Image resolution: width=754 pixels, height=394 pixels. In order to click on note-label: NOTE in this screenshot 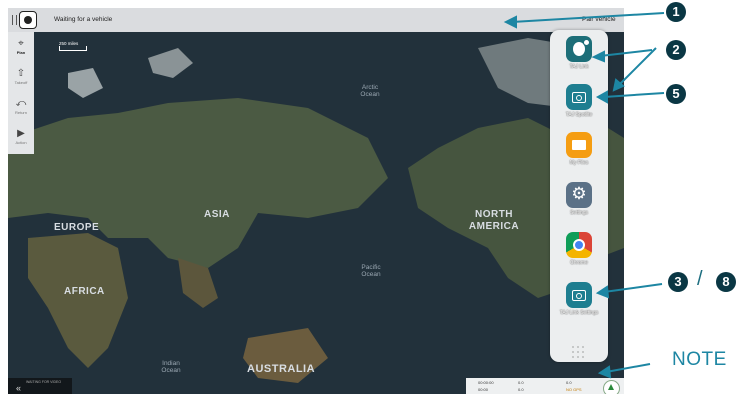, I will do `click(699, 359)`.